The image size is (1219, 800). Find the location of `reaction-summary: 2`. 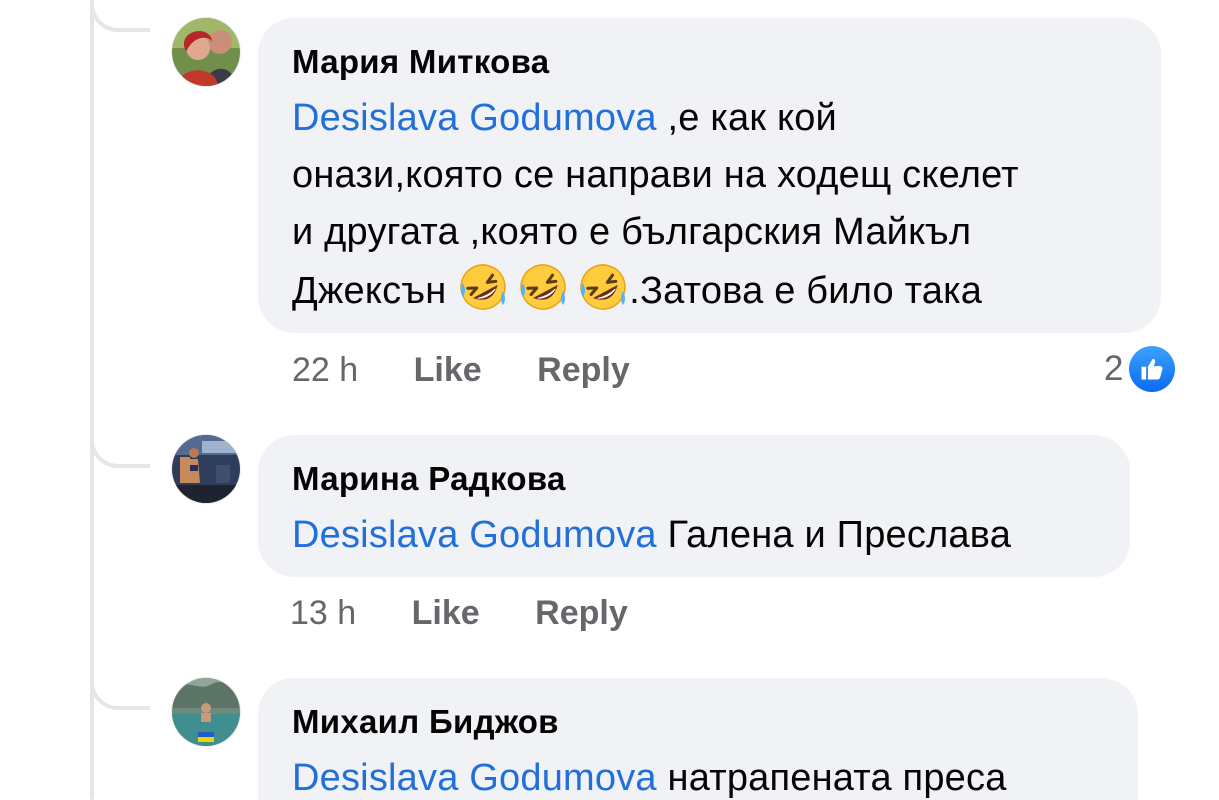

reaction-summary: 2 is located at coordinates (1140, 369).